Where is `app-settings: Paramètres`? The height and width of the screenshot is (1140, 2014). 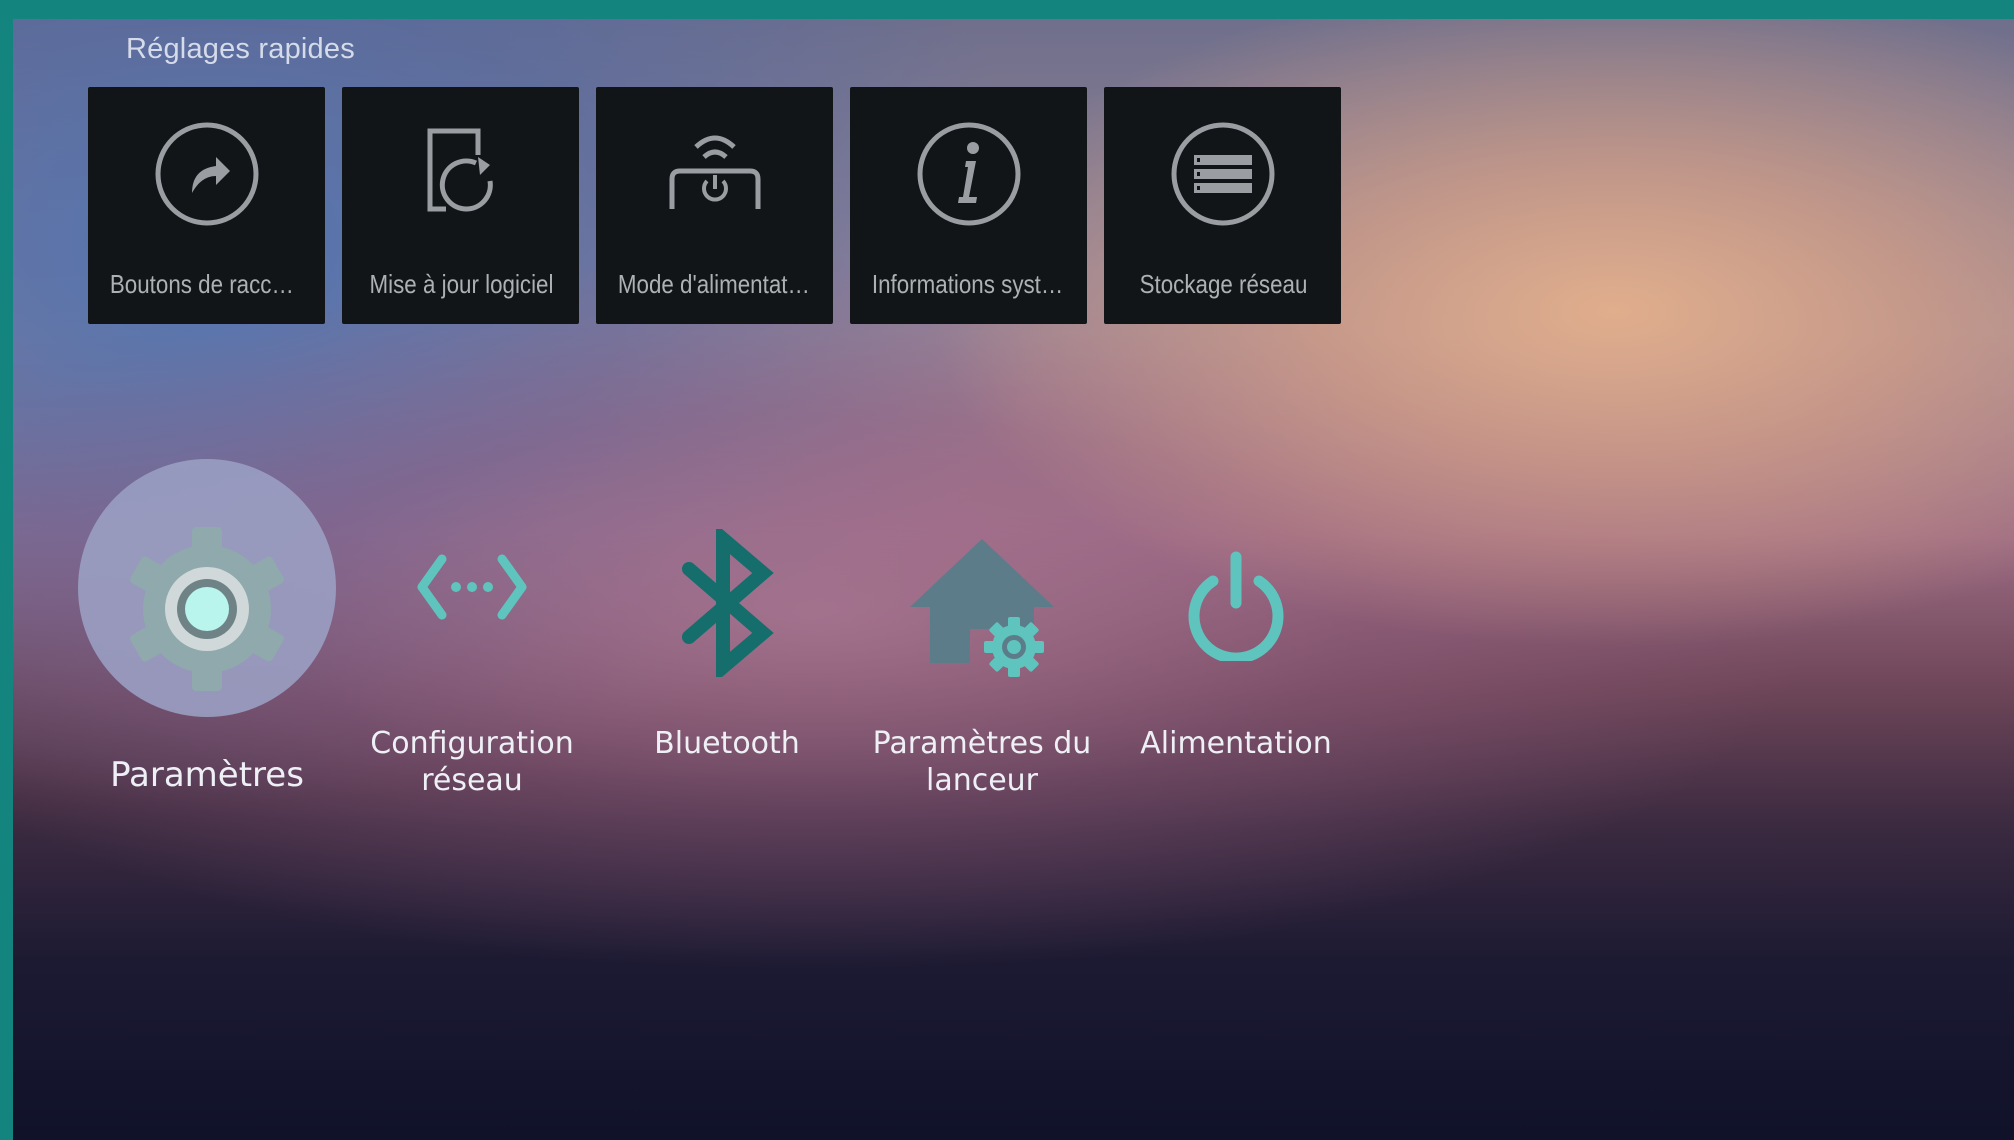 app-settings: Paramètres is located at coordinates (207, 649).